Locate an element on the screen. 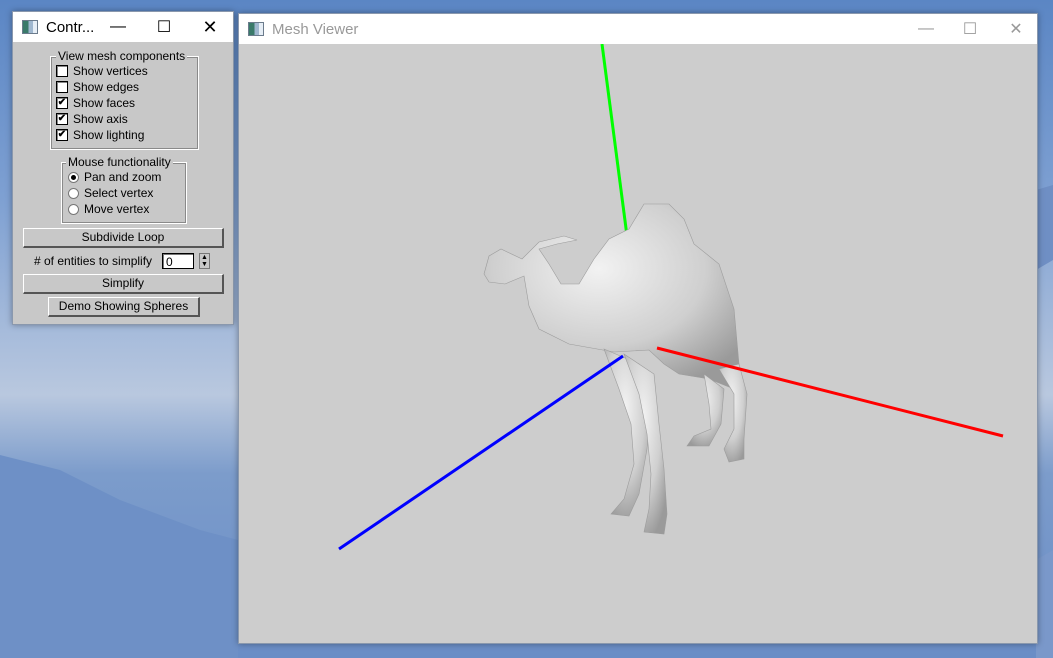  view-option-show-axis: ✔ Show axis is located at coordinates (92, 119).